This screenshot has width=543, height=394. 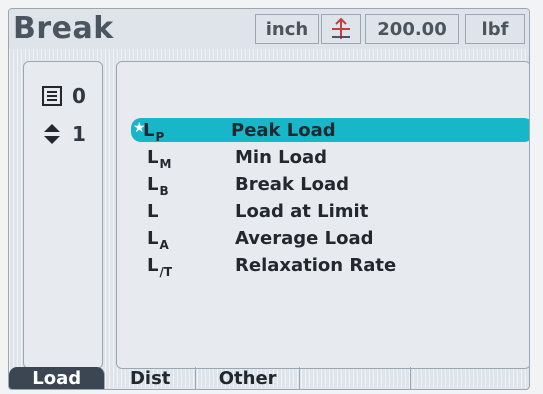 I want to click on item-symbol: LB, so click(x=158, y=185).